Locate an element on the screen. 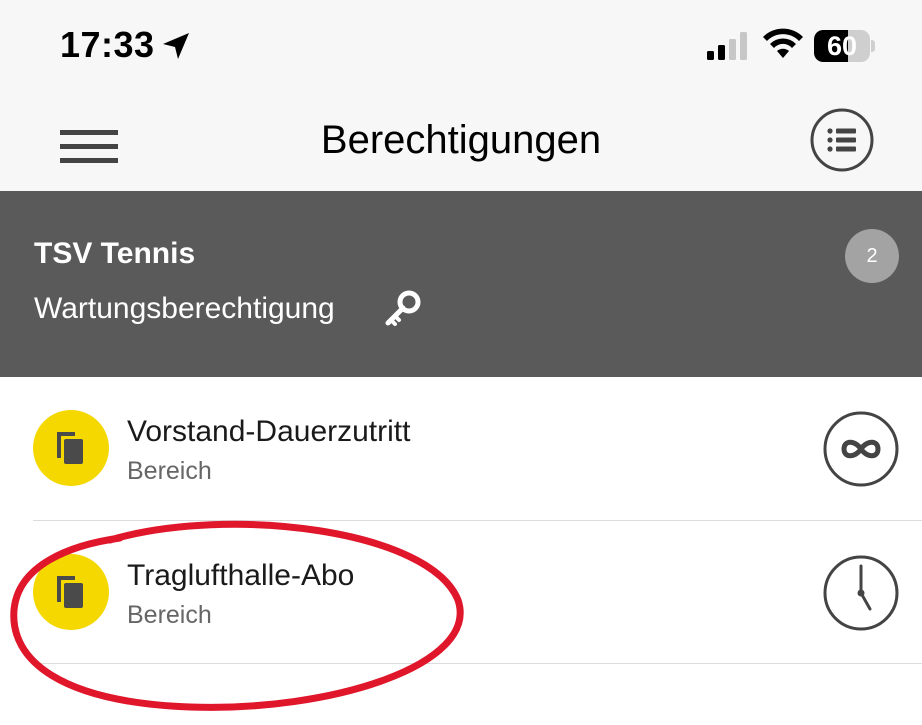  location-arrow-icon is located at coordinates (176, 46).